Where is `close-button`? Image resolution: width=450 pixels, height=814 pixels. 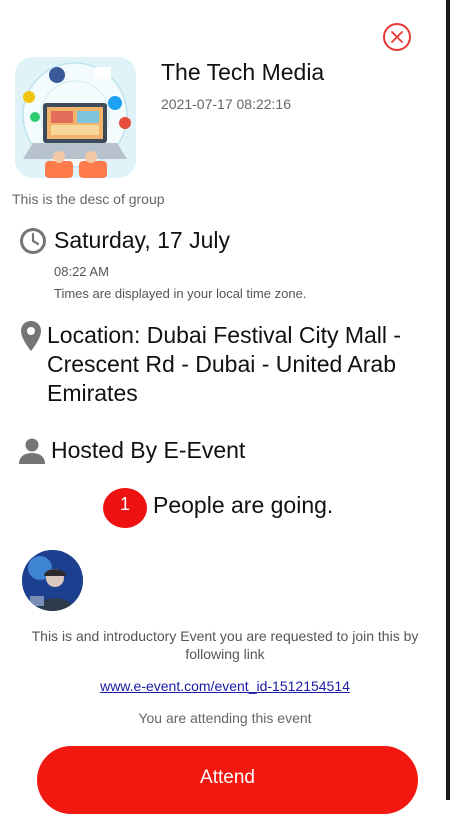 close-button is located at coordinates (397, 37).